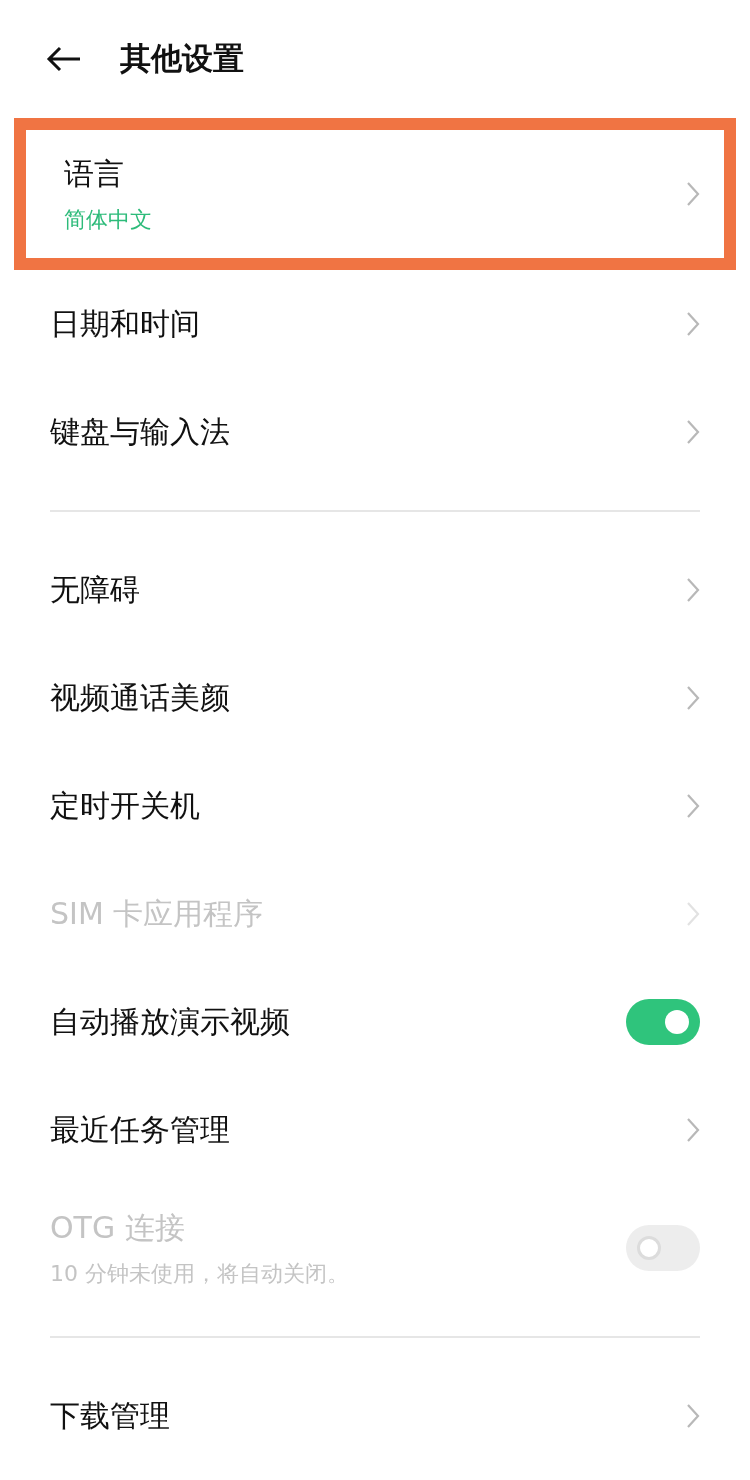 The image size is (750, 1480). Describe the element at coordinates (375, 806) in the screenshot. I see `setting-row: 定时开关机` at that location.